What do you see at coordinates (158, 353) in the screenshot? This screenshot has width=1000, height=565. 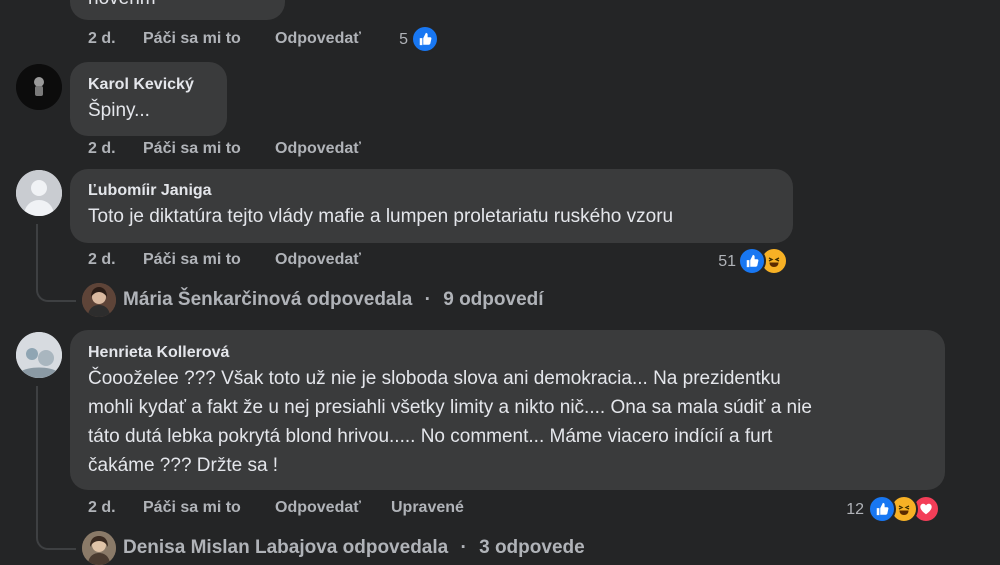 I see `comment-author: Henrieta Kollerová` at bounding box center [158, 353].